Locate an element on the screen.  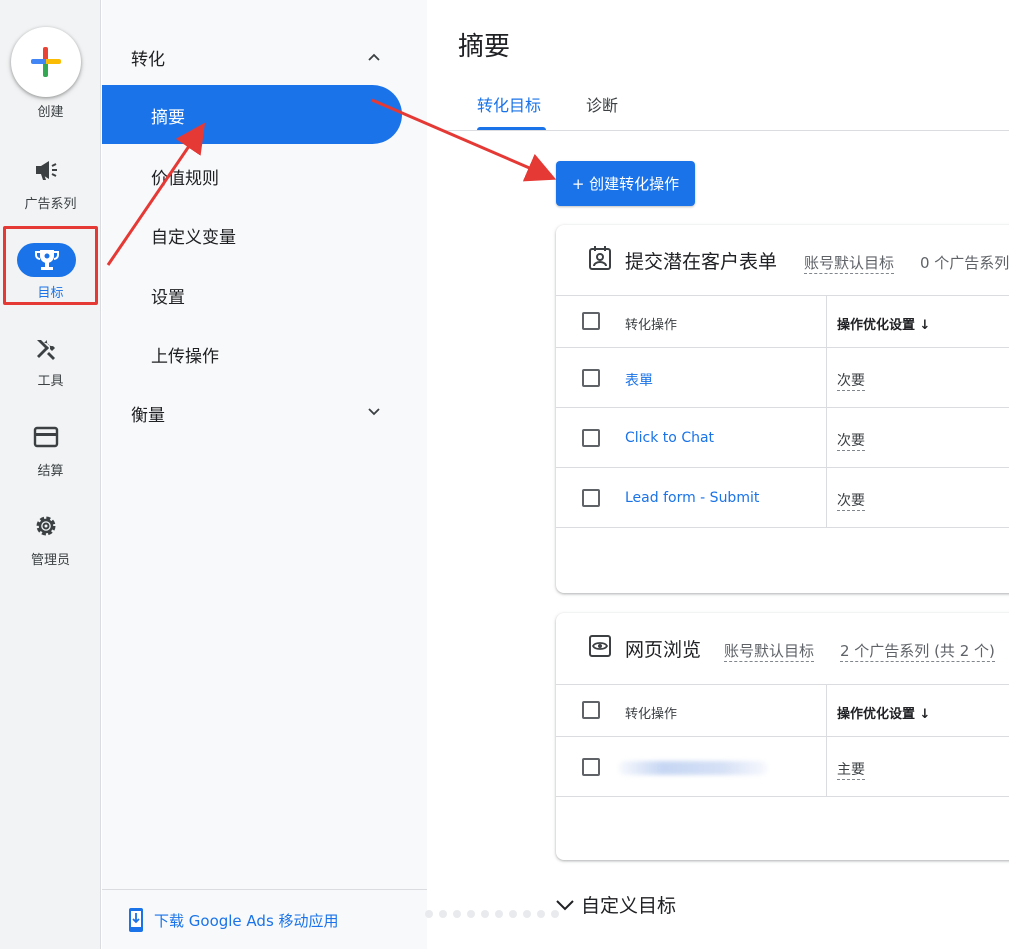
megaphone-icon is located at coordinates (46, 170).